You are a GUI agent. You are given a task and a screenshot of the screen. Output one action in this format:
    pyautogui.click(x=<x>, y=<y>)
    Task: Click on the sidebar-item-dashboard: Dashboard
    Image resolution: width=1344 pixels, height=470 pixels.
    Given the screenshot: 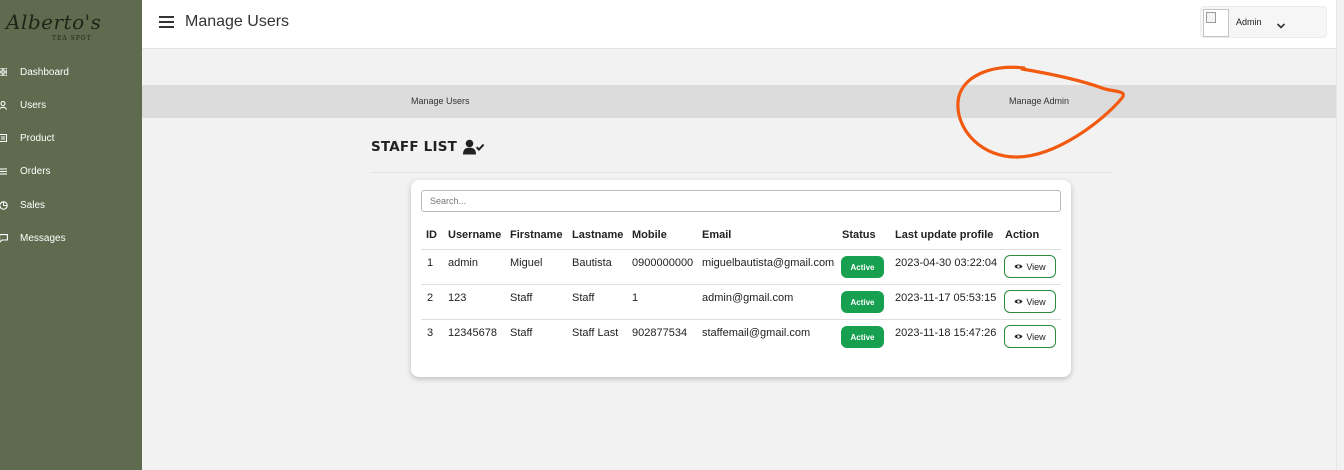 What is the action you would take?
    pyautogui.click(x=71, y=72)
    